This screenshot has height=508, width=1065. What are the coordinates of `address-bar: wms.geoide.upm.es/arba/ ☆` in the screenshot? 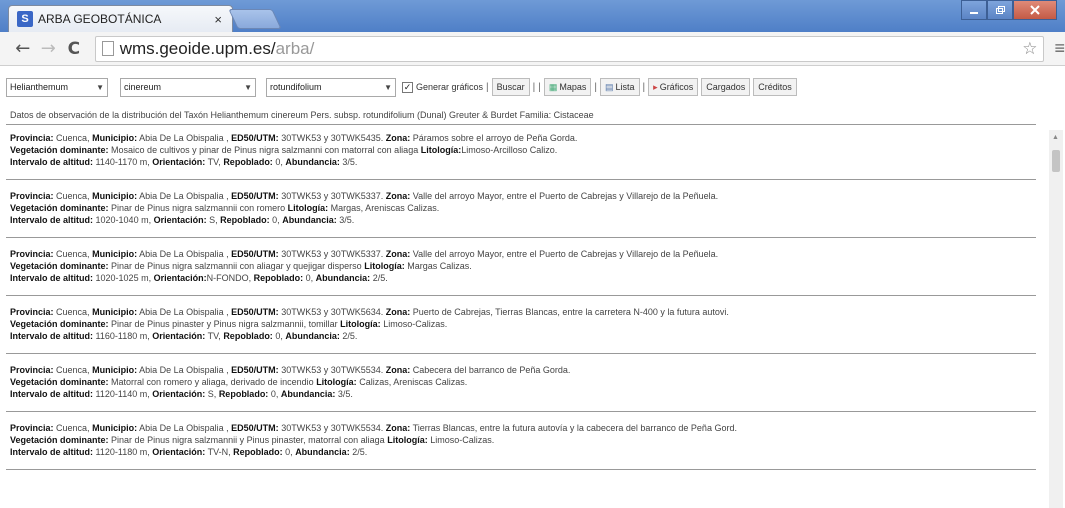 It's located at (569, 48).